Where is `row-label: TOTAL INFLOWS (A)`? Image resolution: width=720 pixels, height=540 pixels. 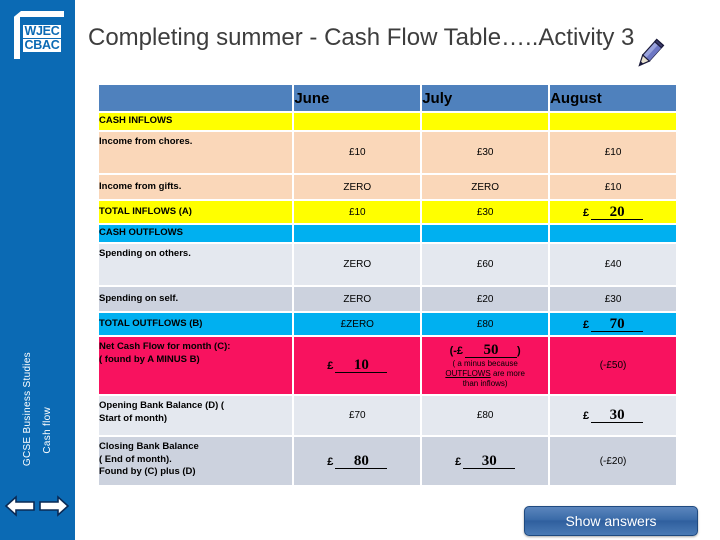
row-label: TOTAL INFLOWS (A) is located at coordinates (196, 212).